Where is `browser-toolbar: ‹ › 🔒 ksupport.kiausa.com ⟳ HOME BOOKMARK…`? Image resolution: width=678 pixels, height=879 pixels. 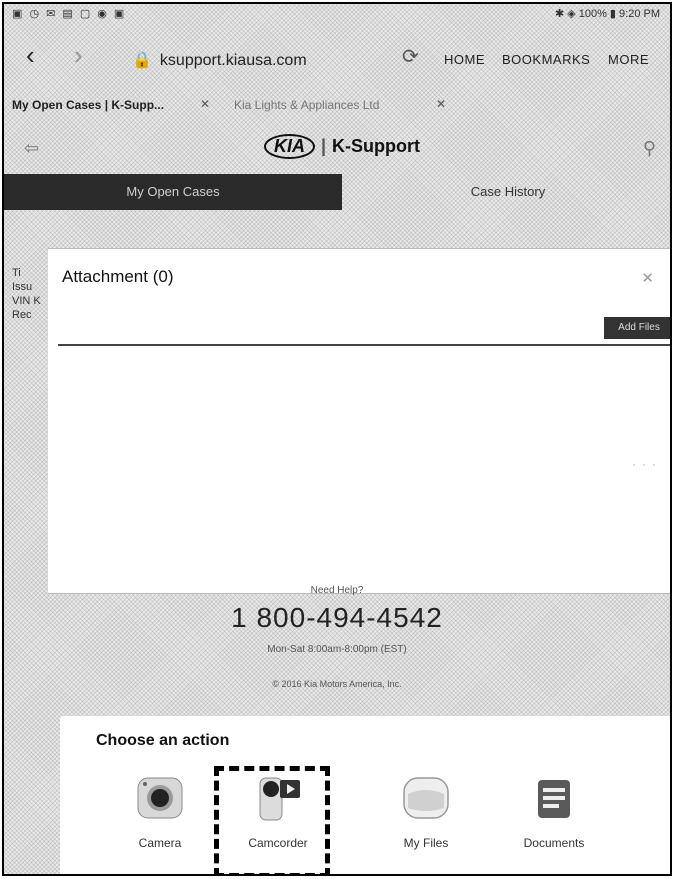
browser-toolbar: ‹ › 🔒 ksupport.kiausa.com ⟳ HOME BOOKMARK… is located at coordinates (337, 59).